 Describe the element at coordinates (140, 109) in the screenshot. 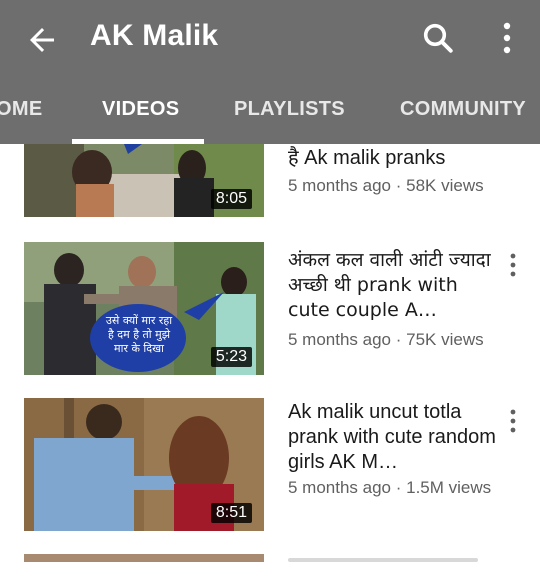

I see `tab-videos: VIDEOS` at that location.